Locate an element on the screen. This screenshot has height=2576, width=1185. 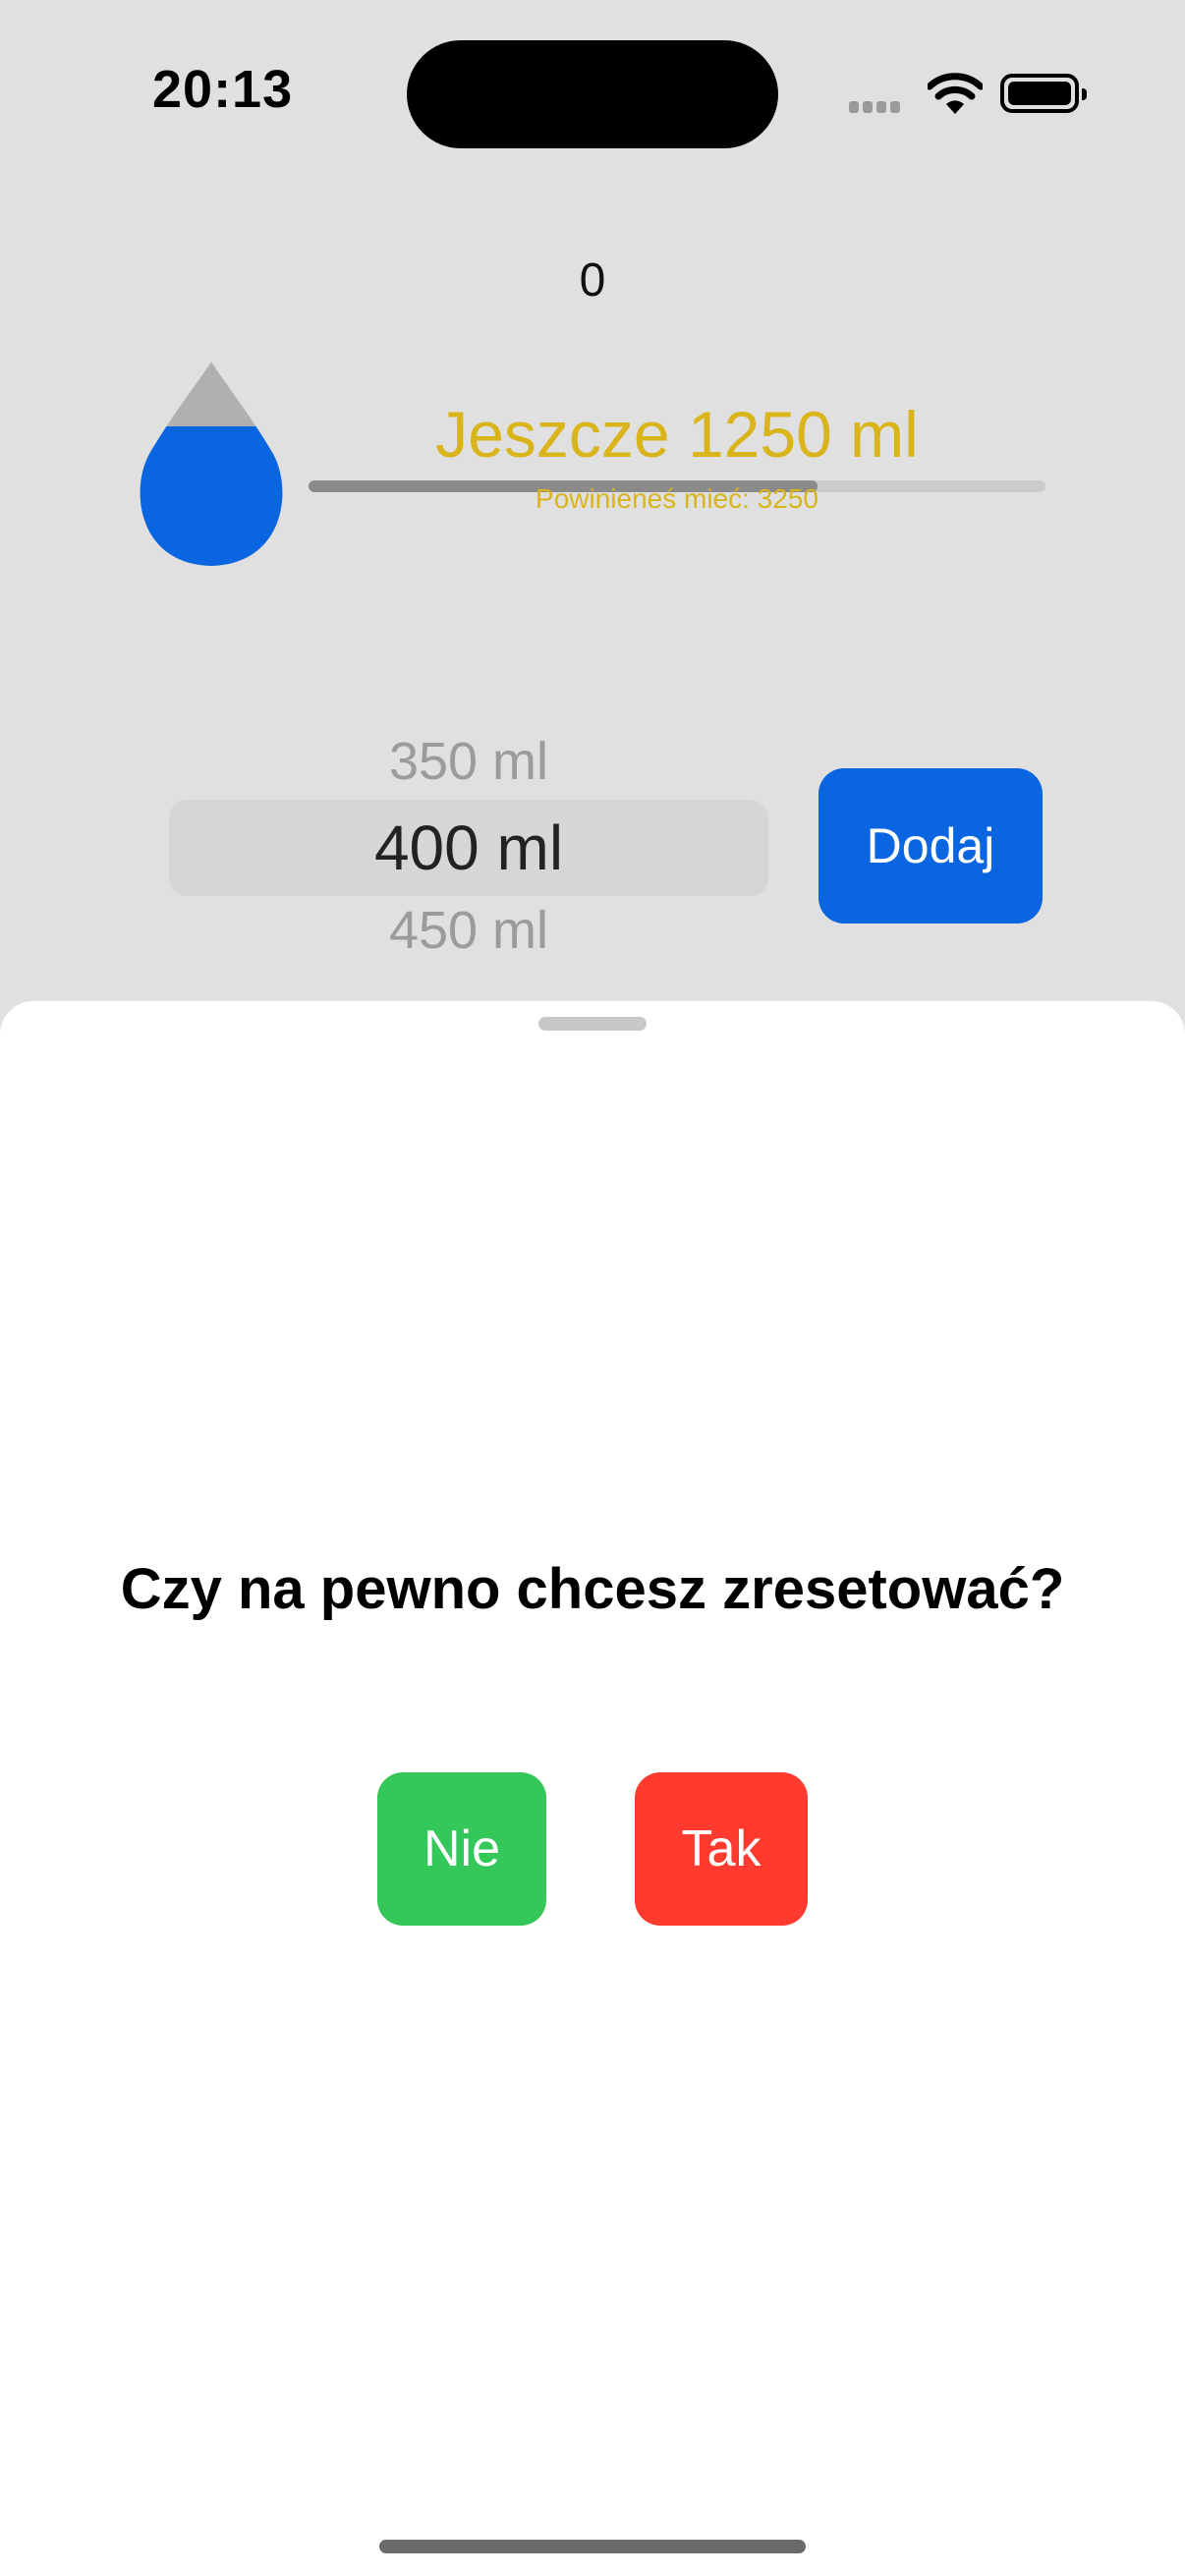
amount-picker: 350 ml 400 ml 450 ml is located at coordinates (469, 845).